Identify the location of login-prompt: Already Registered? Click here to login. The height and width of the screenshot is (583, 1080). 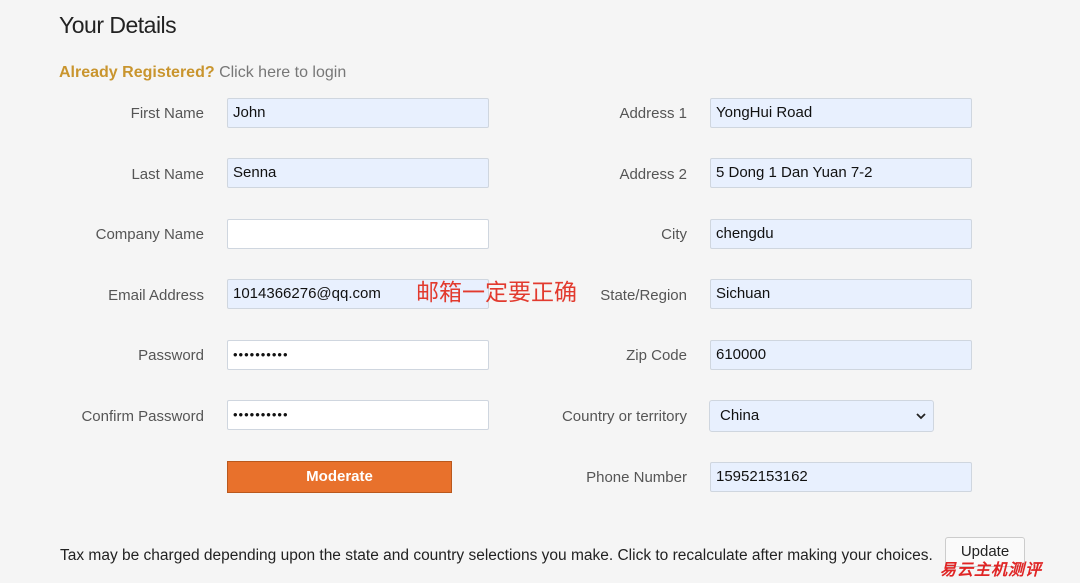
(202, 73).